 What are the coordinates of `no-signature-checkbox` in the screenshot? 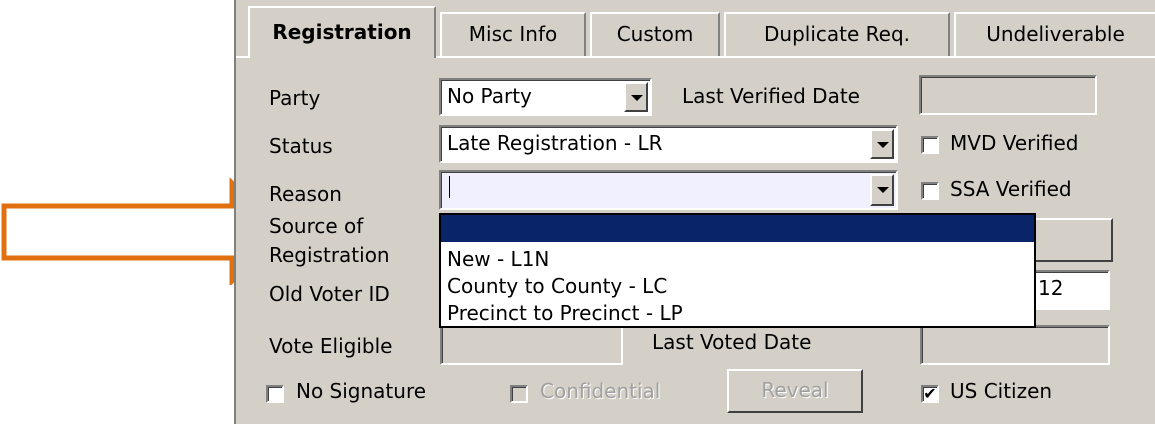 It's located at (275, 394).